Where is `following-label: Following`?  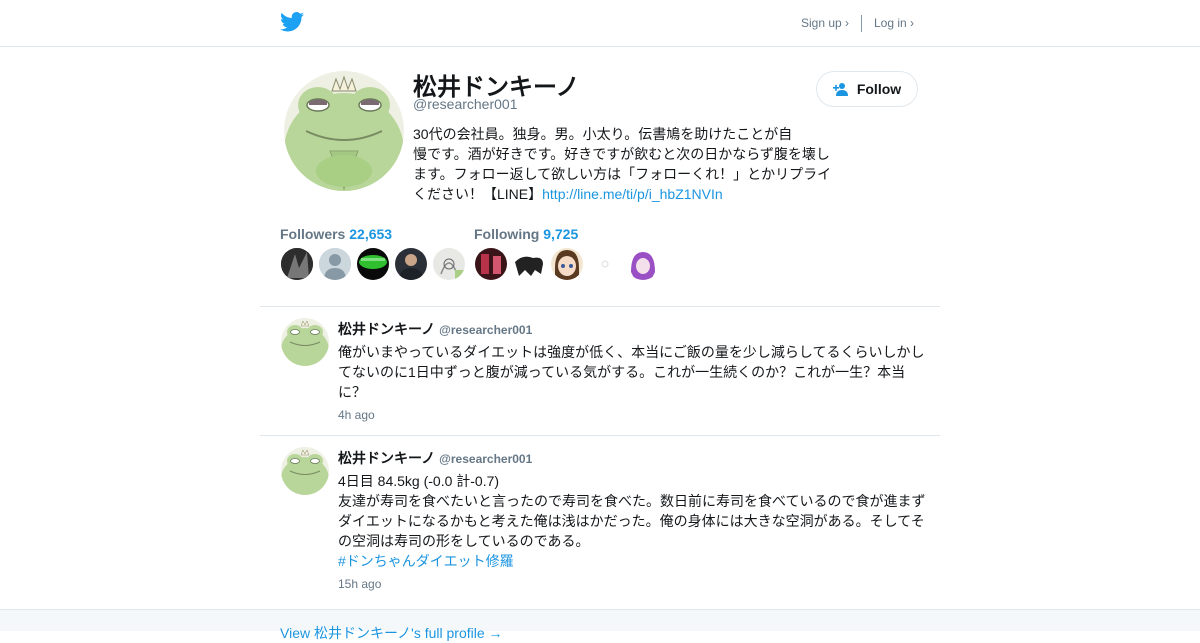
following-label: Following is located at coordinates (507, 234).